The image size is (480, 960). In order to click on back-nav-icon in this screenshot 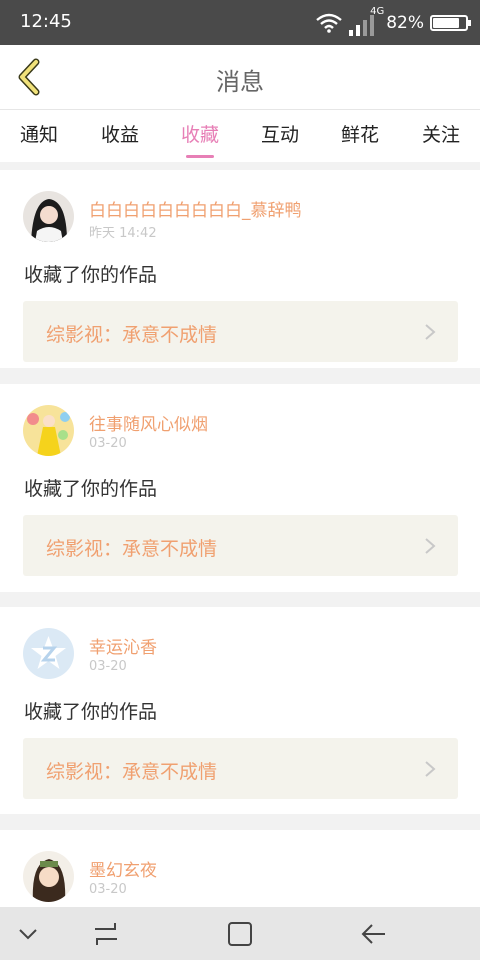, I will do `click(373, 934)`.